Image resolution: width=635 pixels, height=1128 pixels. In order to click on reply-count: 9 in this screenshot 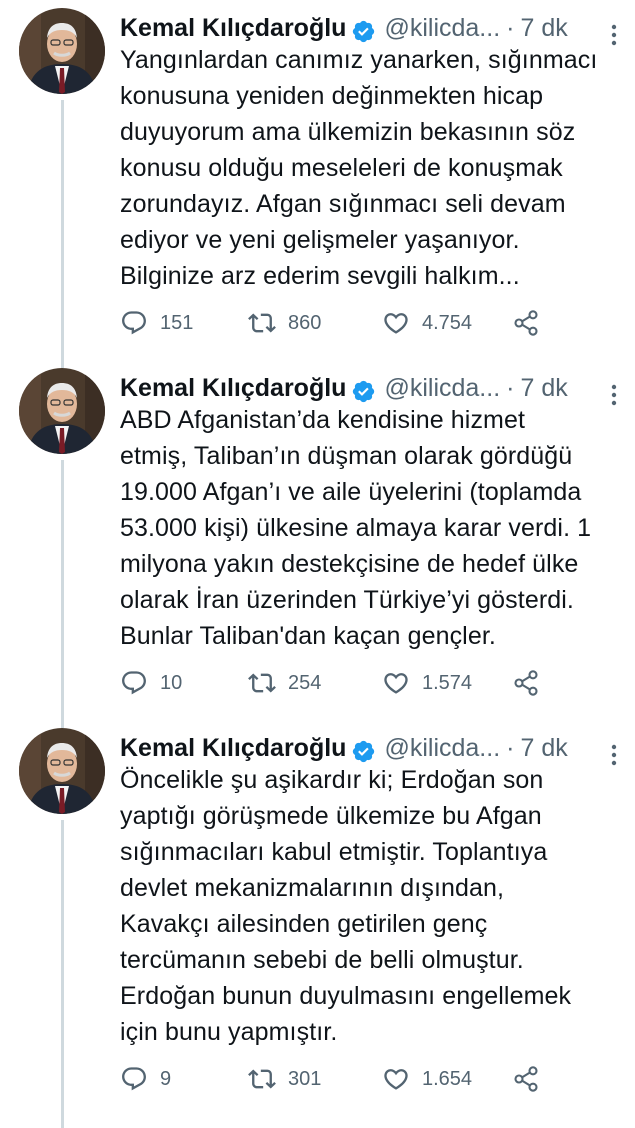, I will do `click(166, 1078)`.